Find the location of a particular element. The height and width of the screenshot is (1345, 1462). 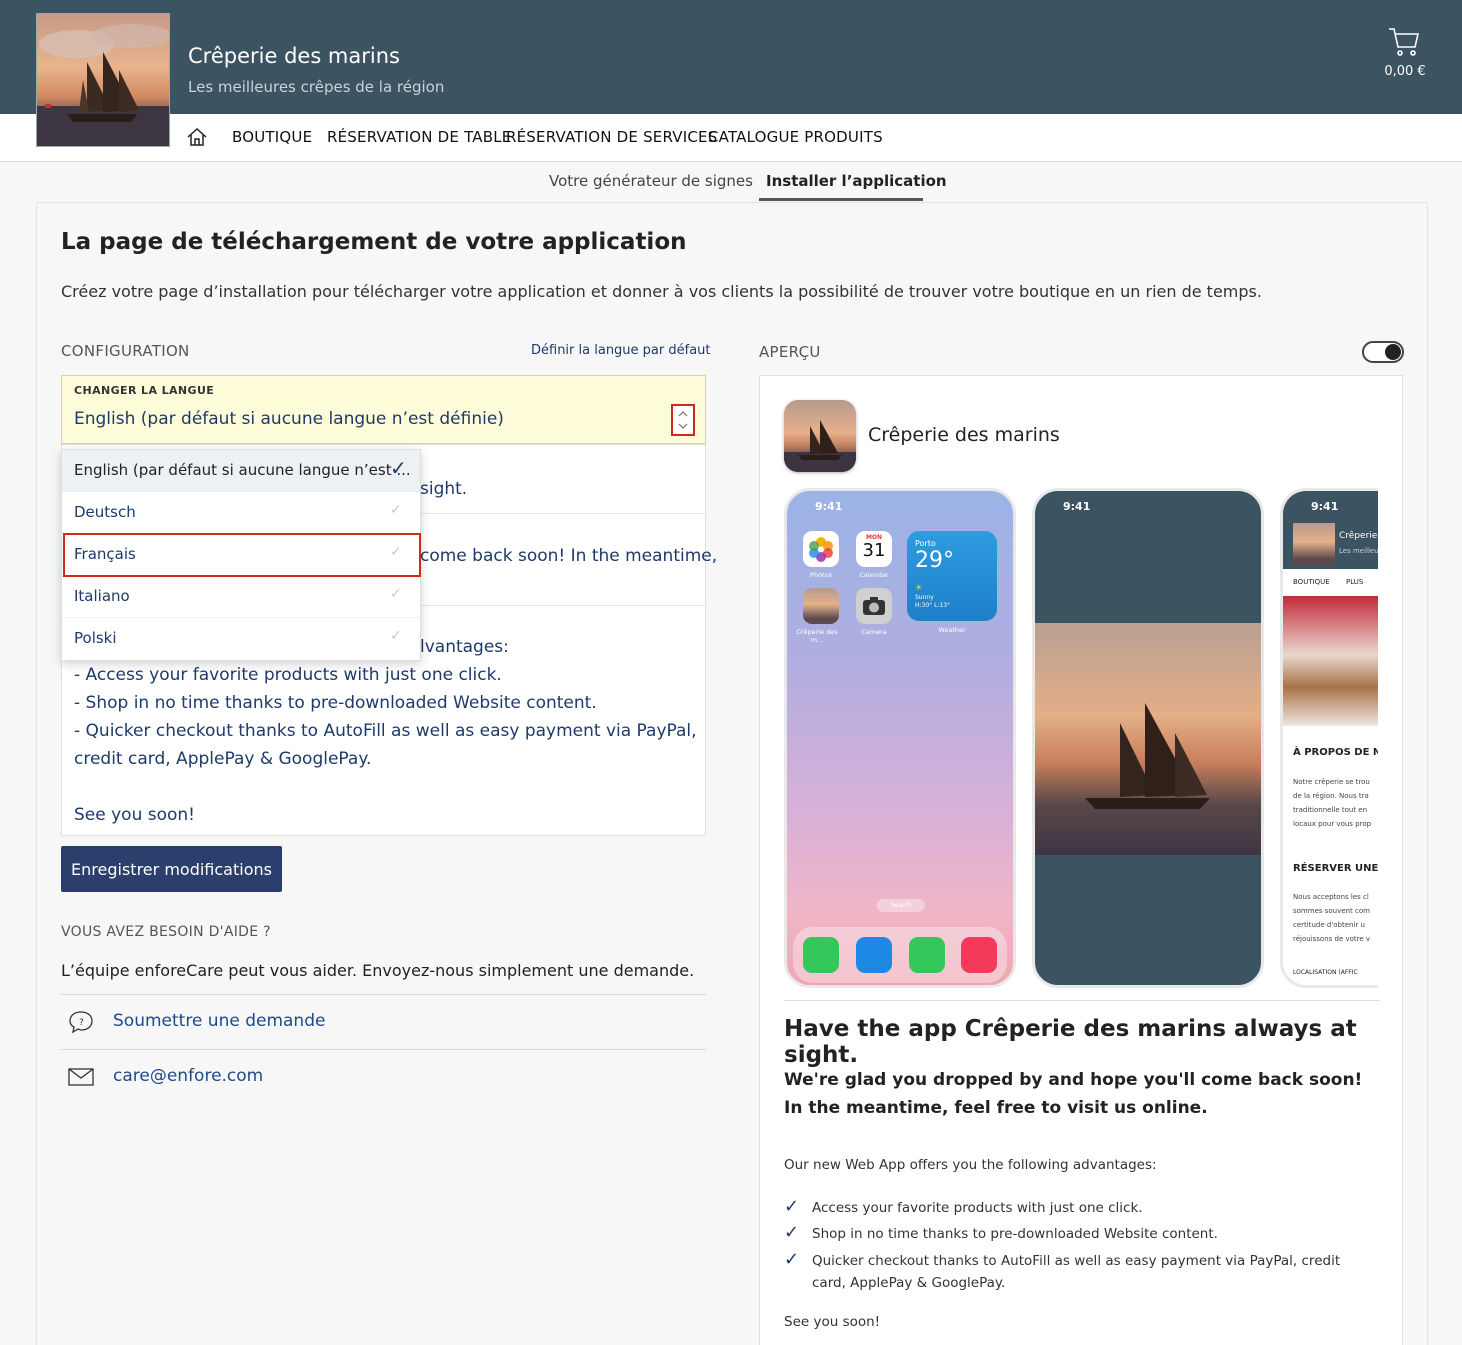

app-shortcut-icon is located at coordinates (821, 606).